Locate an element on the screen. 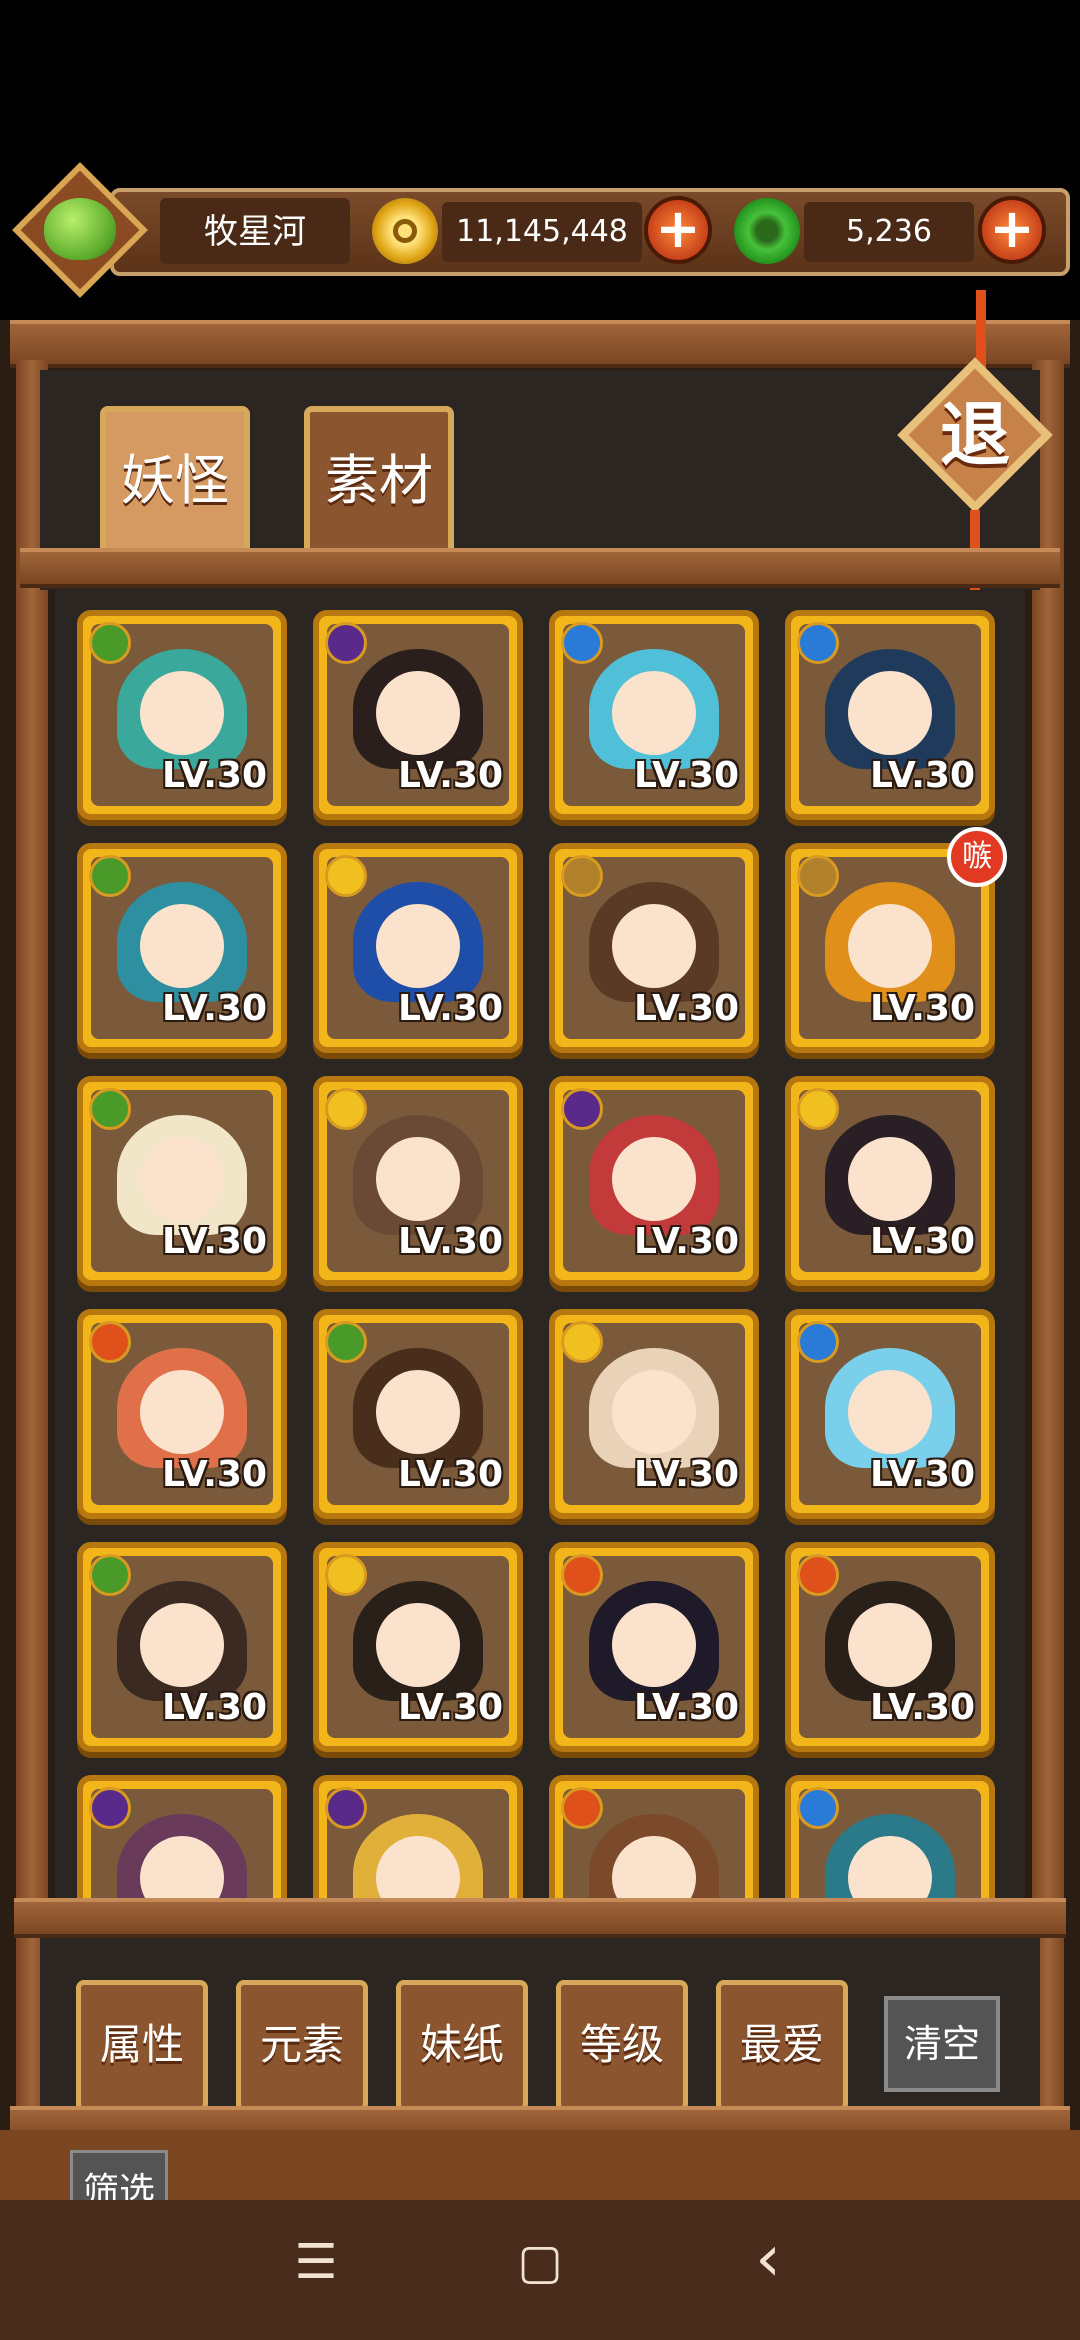 Image resolution: width=1080 pixels, height=2340 pixels. filter-level-button: 等级 is located at coordinates (622, 2046).